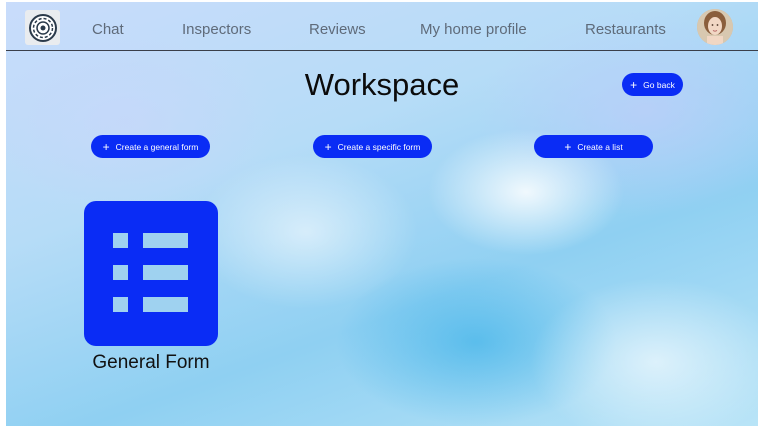 The height and width of the screenshot is (428, 762). Describe the element at coordinates (659, 84) in the screenshot. I see `go-back-label: Go back` at that location.